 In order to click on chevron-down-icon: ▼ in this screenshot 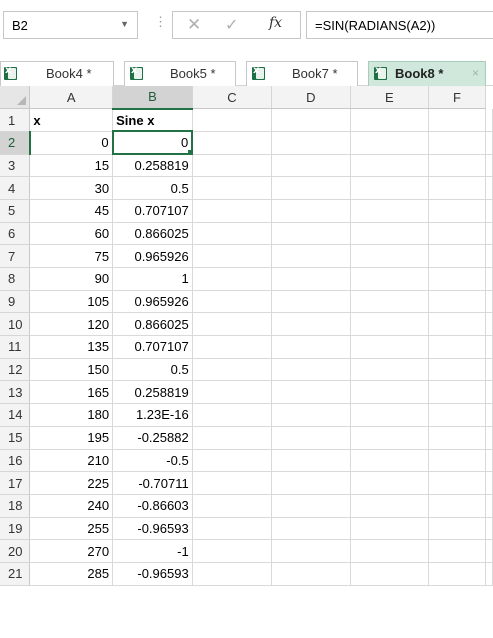, I will do `click(124, 24)`.